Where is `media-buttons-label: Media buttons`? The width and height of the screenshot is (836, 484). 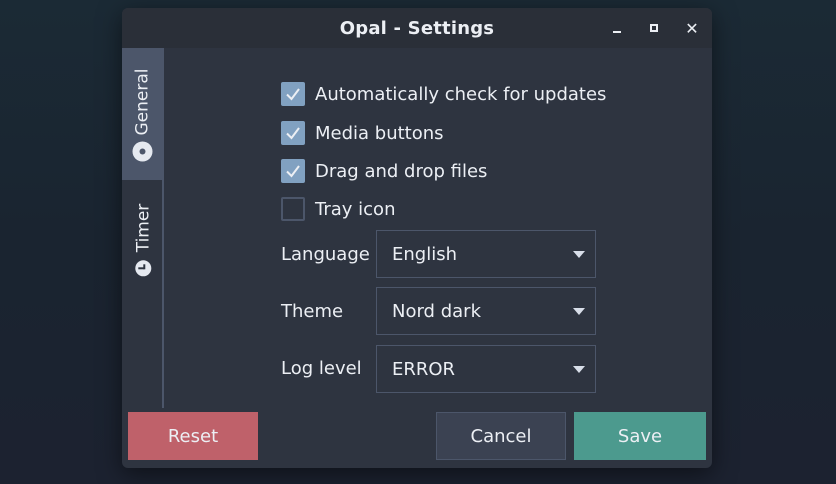 media-buttons-label: Media buttons is located at coordinates (379, 133).